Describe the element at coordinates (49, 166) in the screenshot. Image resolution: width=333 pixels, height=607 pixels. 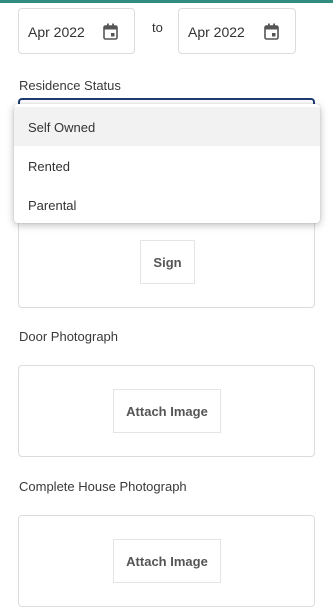
I see `option-label: Rented` at that location.